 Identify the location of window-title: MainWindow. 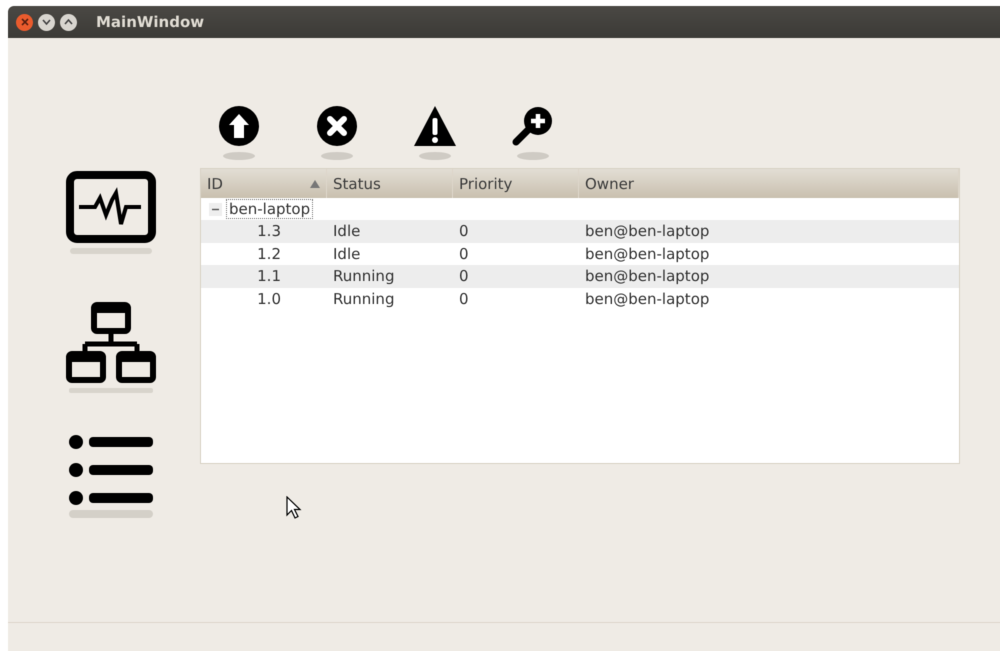
(150, 22).